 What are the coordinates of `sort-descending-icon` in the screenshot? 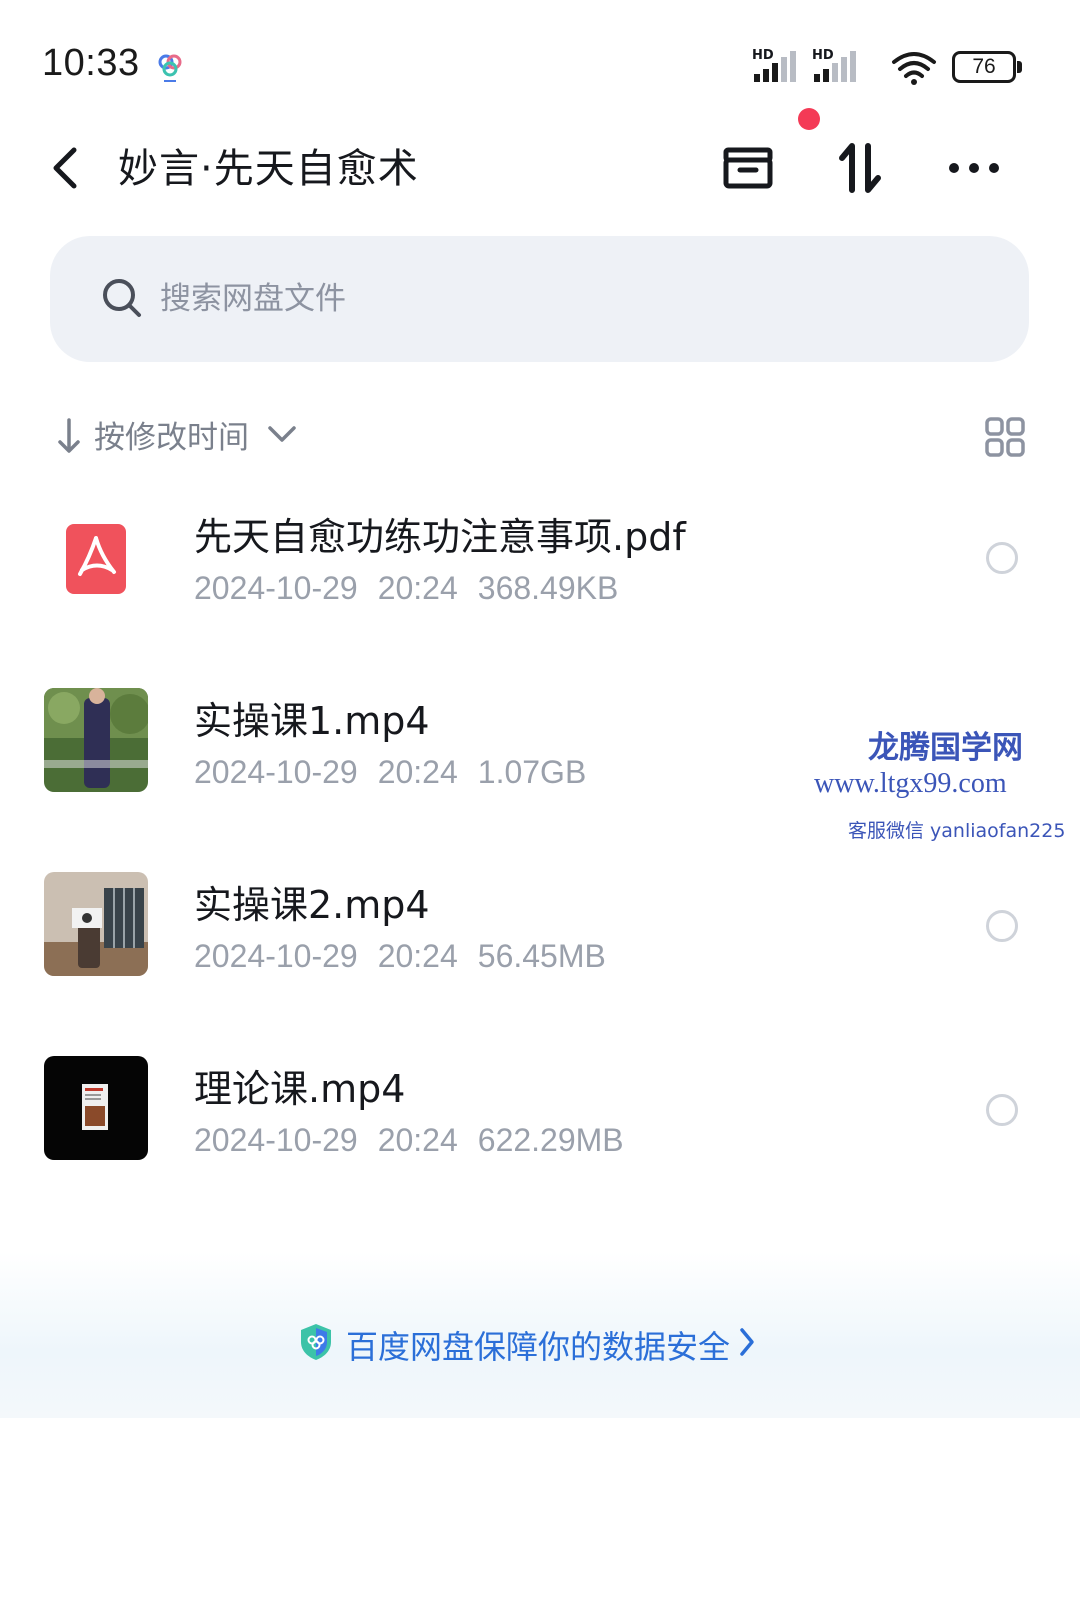 It's located at (69, 436).